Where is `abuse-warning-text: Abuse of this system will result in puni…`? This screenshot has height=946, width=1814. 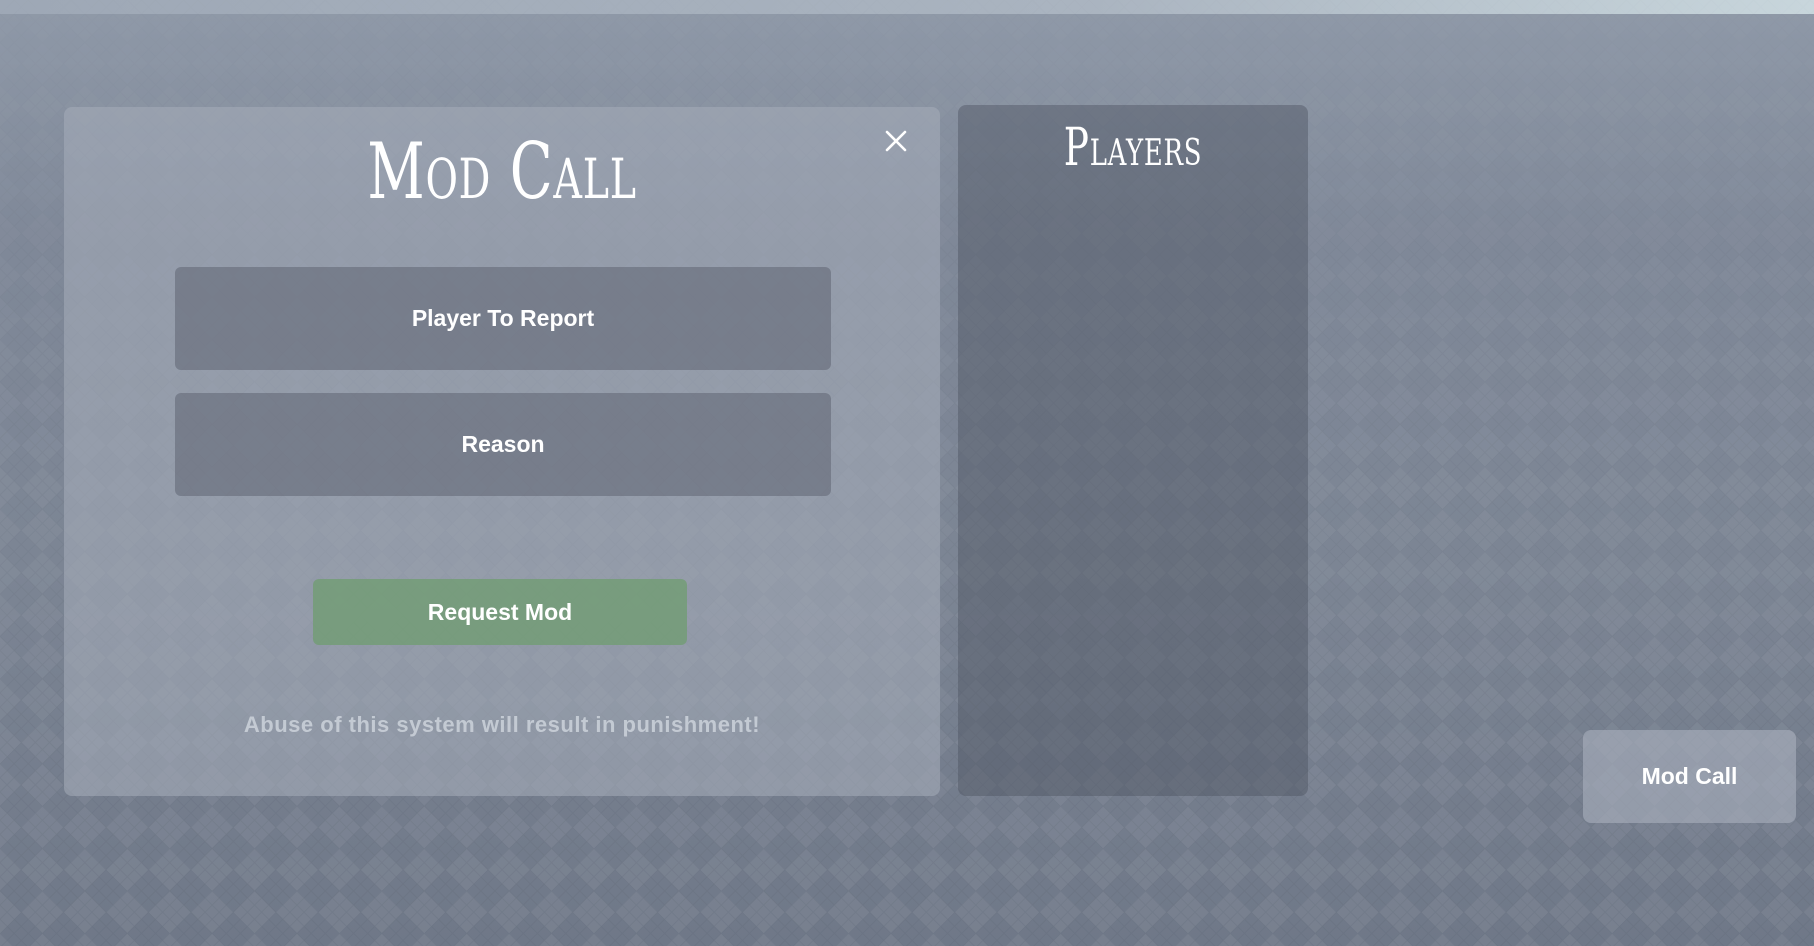 abuse-warning-text: Abuse of this system will result in puni… is located at coordinates (502, 724).